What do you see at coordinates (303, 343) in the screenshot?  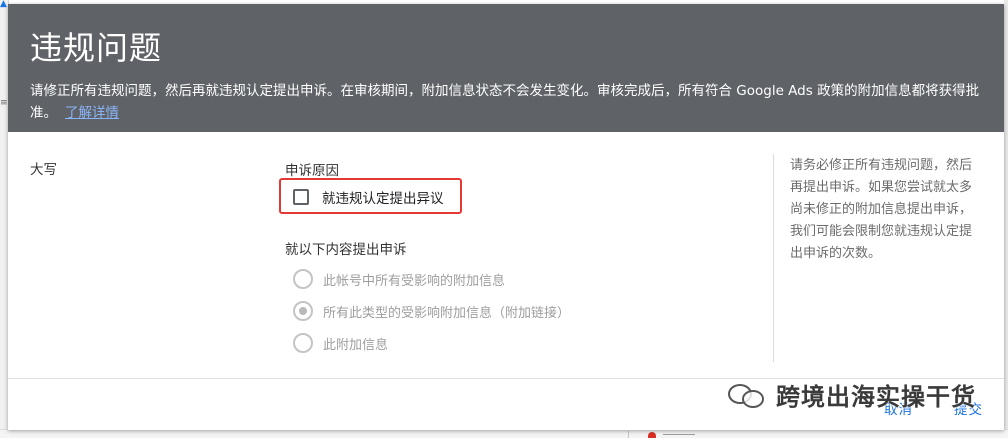 I see `scope-radio-this` at bounding box center [303, 343].